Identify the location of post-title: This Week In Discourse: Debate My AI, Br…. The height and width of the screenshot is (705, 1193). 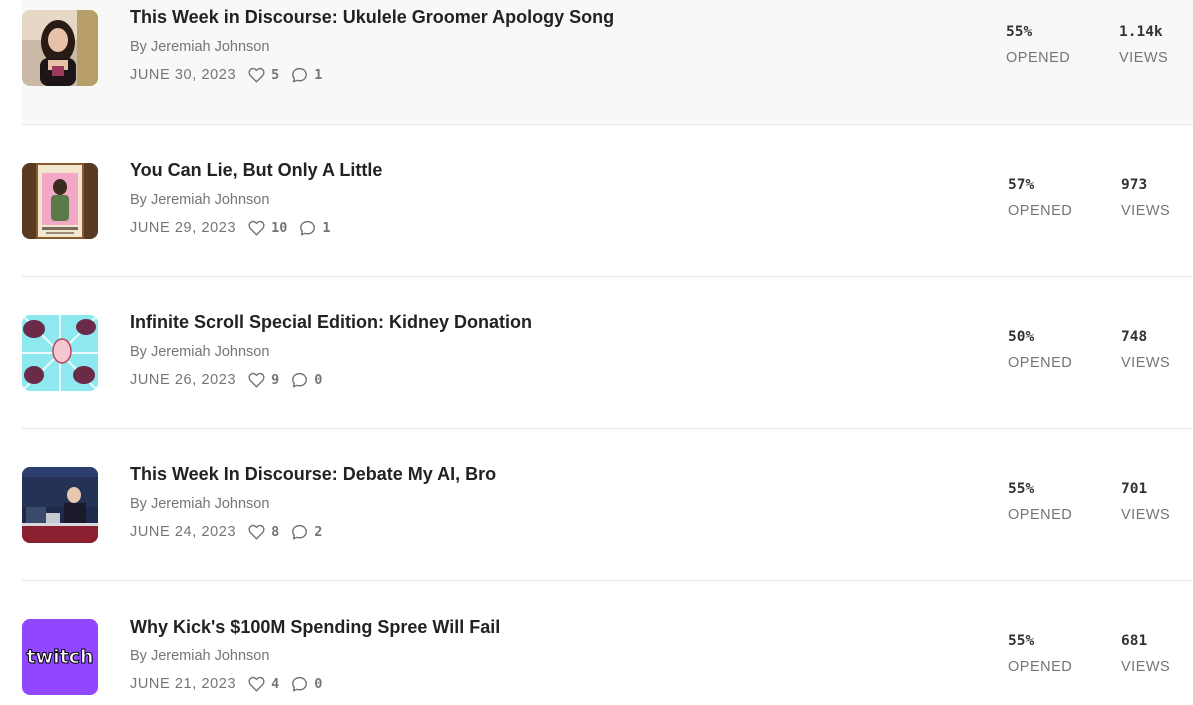
(313, 474).